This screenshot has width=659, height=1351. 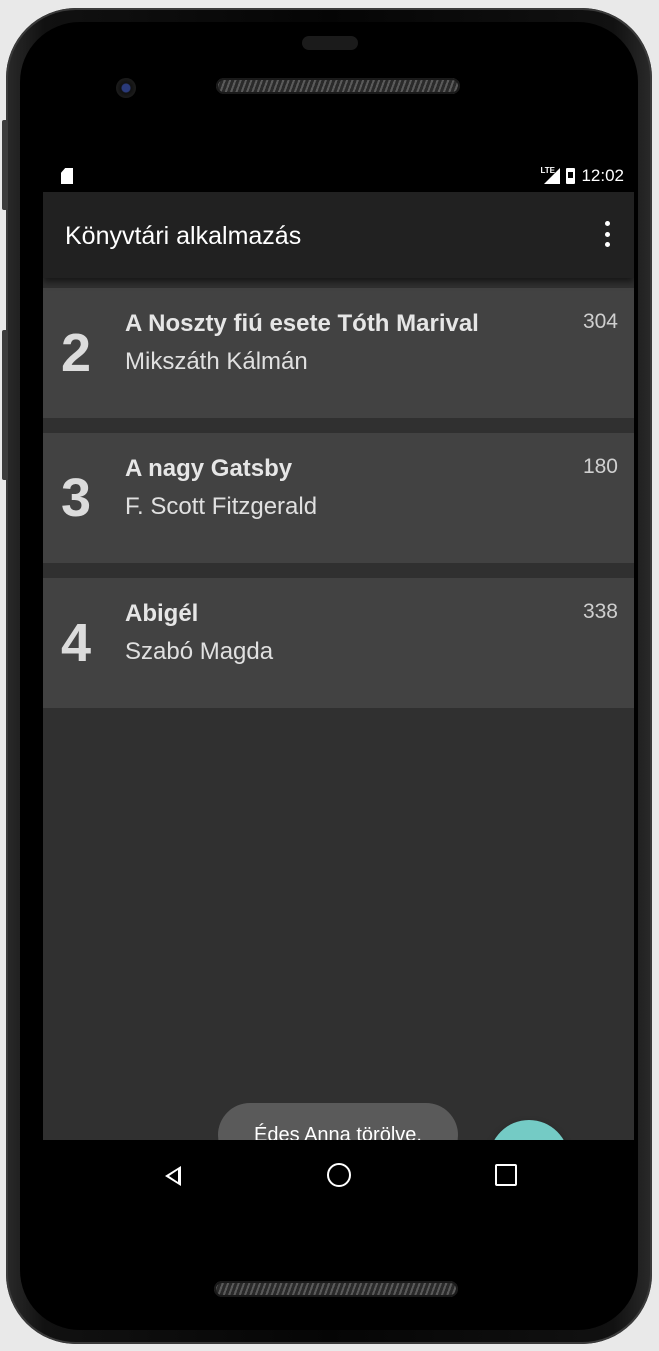 What do you see at coordinates (338, 176) in the screenshot?
I see `status-bar: LTE 12:02` at bounding box center [338, 176].